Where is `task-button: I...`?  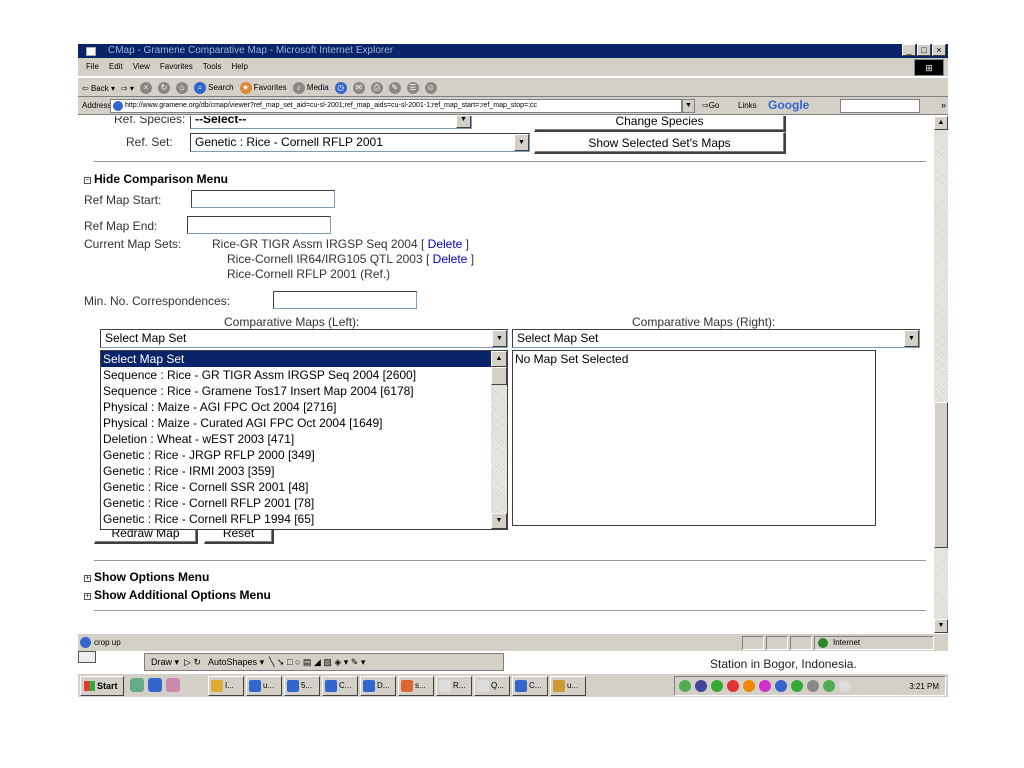
task-button: I... is located at coordinates (226, 686).